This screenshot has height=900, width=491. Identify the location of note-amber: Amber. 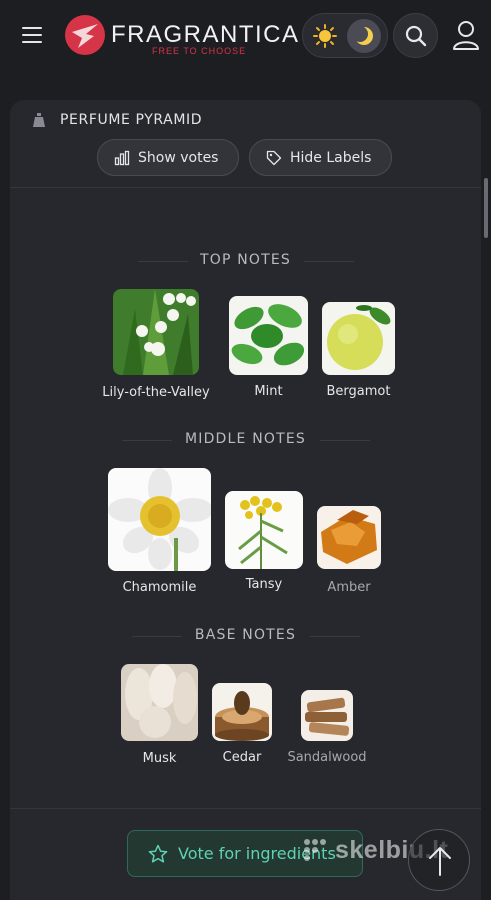
(349, 550).